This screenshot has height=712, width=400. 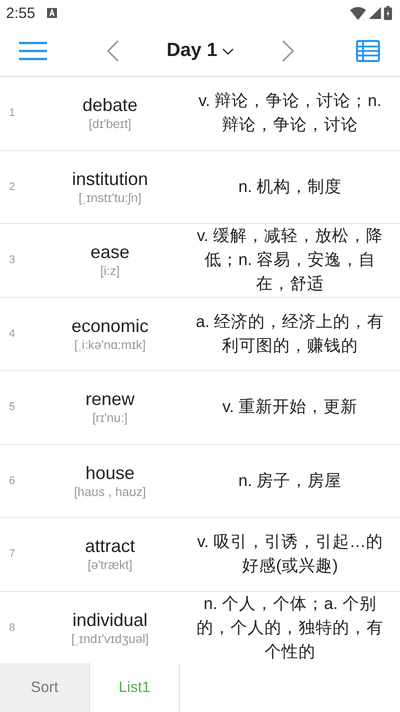 I want to click on row-number: 6, so click(x=12, y=480).